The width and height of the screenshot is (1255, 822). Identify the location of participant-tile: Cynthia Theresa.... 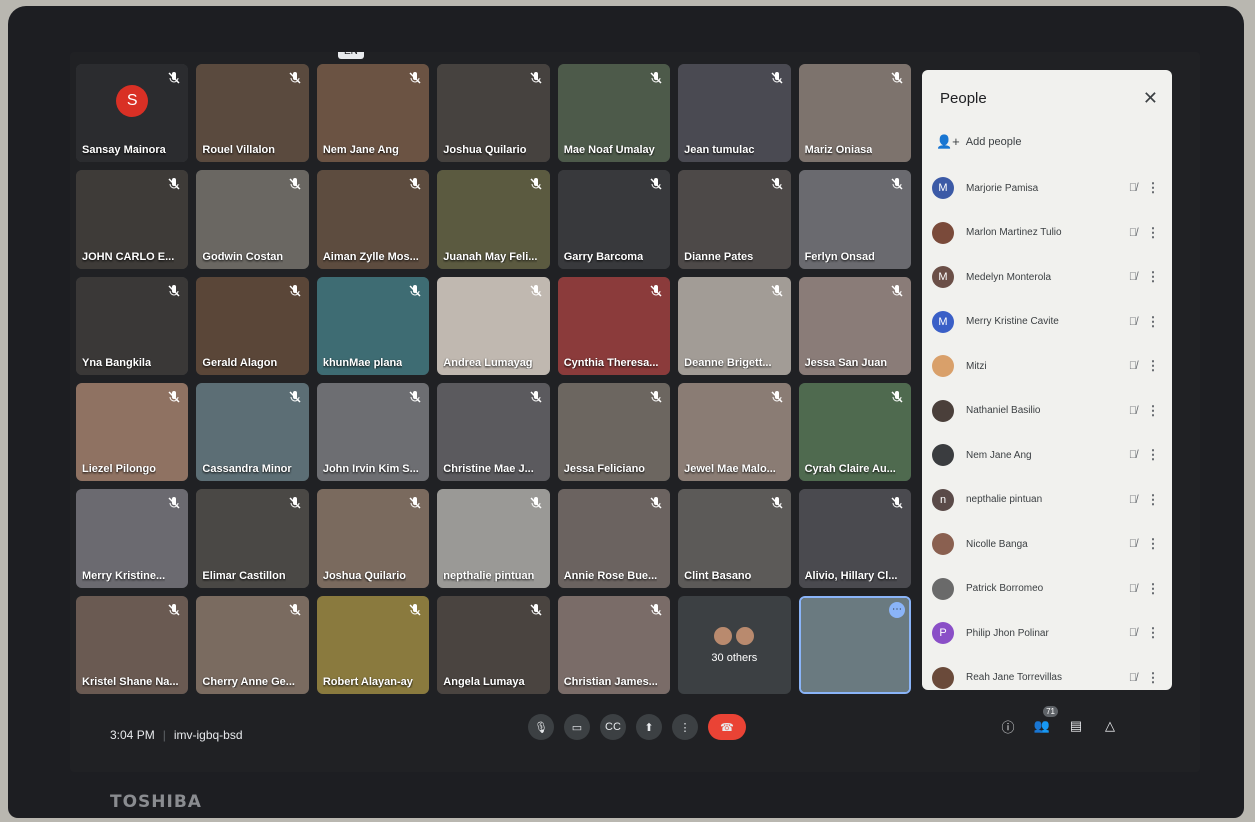
(614, 325).